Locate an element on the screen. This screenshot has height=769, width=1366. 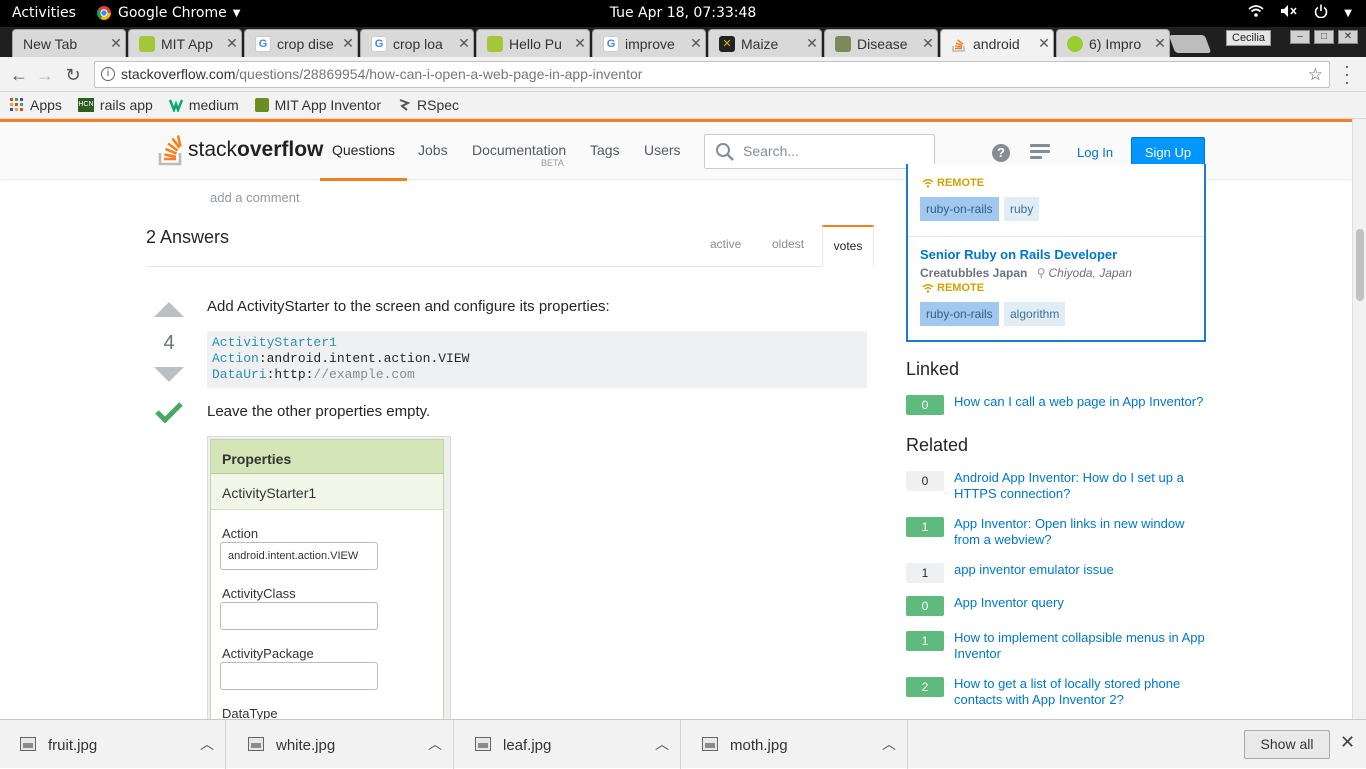
download-item: moth.jpg ︿ is located at coordinates (795, 744).